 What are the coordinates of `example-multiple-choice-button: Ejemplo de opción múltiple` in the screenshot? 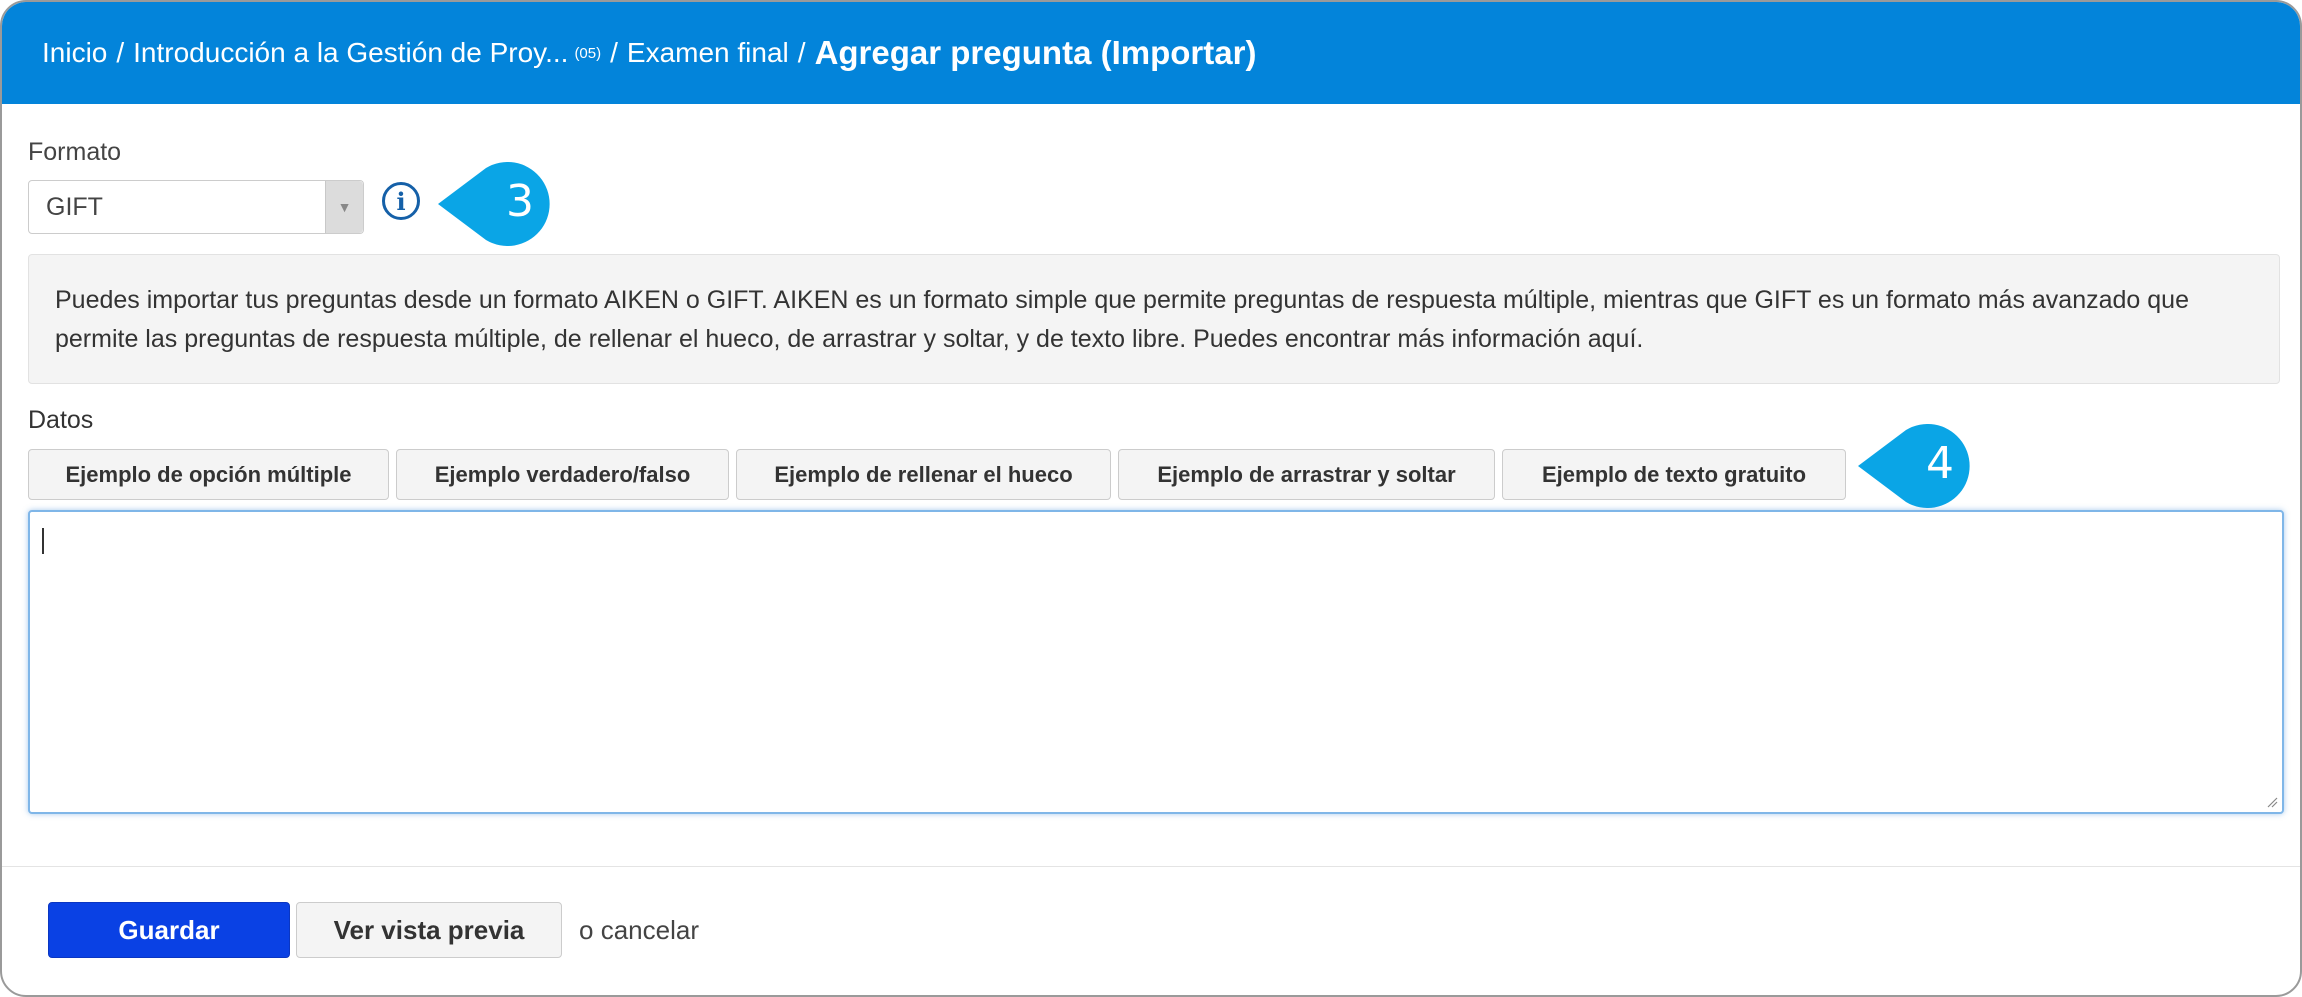 It's located at (208, 474).